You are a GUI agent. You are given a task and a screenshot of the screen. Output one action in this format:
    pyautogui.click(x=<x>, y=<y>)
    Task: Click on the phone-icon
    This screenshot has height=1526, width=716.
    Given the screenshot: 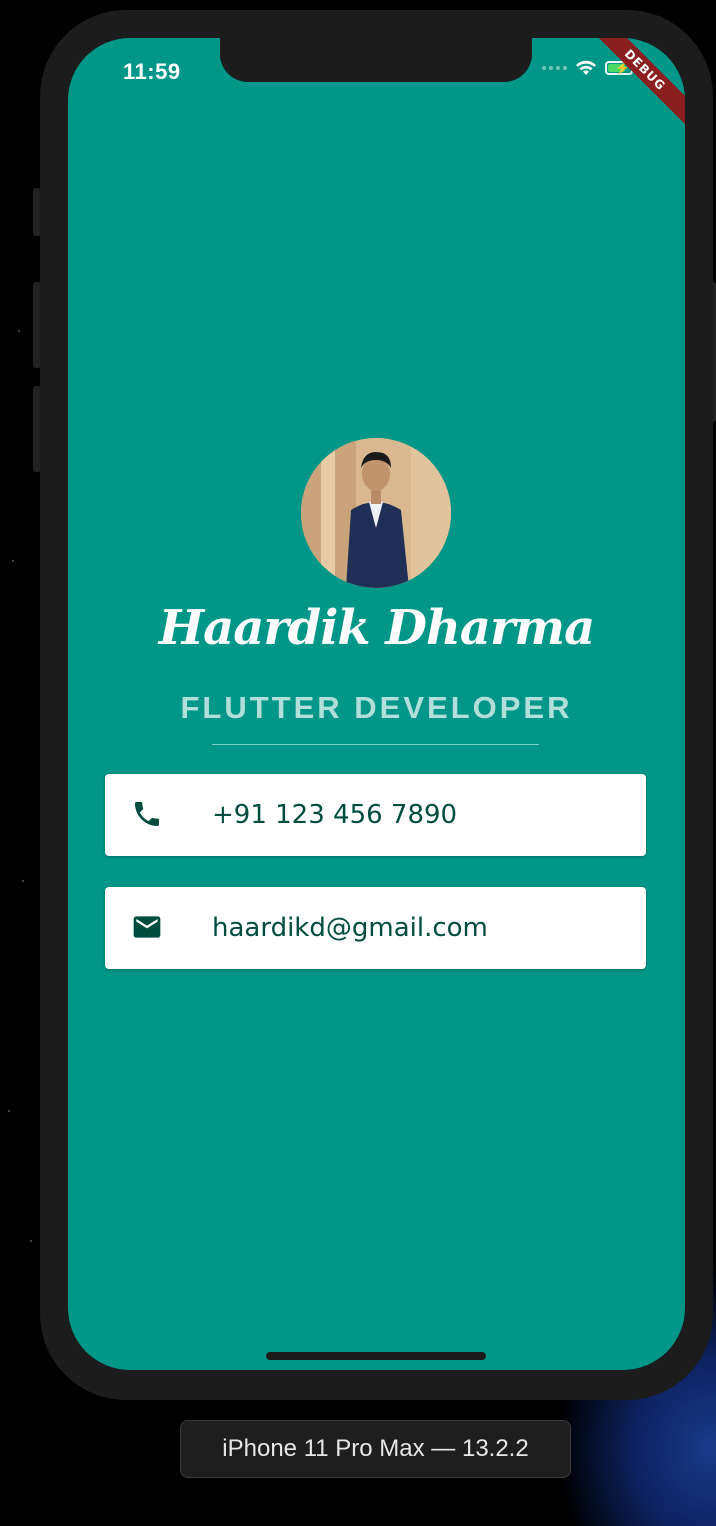 What is the action you would take?
    pyautogui.click(x=147, y=814)
    